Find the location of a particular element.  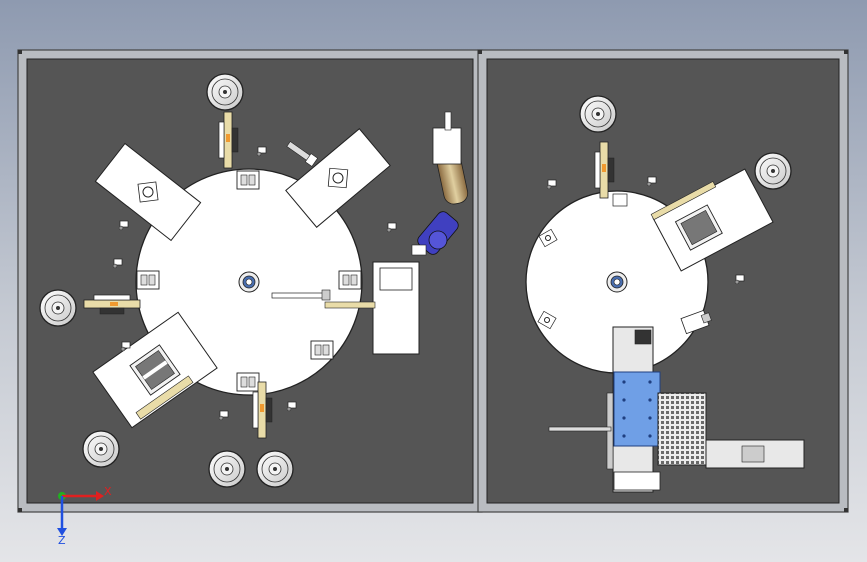

vibratory-bowl-right is located at coordinates (773, 171).